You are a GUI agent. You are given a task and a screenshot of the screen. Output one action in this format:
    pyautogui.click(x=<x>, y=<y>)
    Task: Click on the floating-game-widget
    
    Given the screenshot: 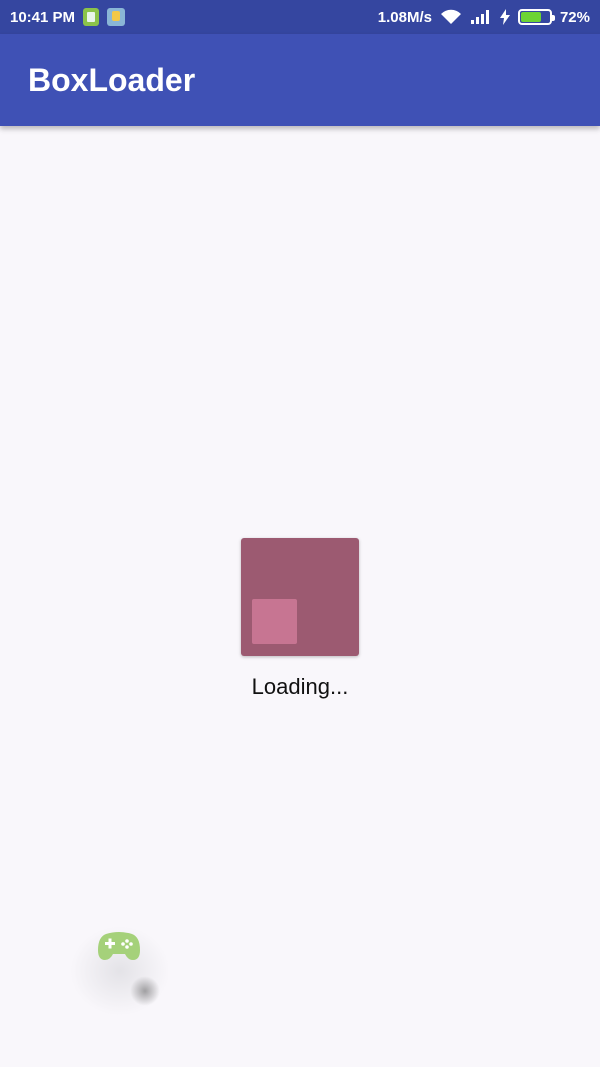 What is the action you would take?
    pyautogui.click(x=120, y=966)
    